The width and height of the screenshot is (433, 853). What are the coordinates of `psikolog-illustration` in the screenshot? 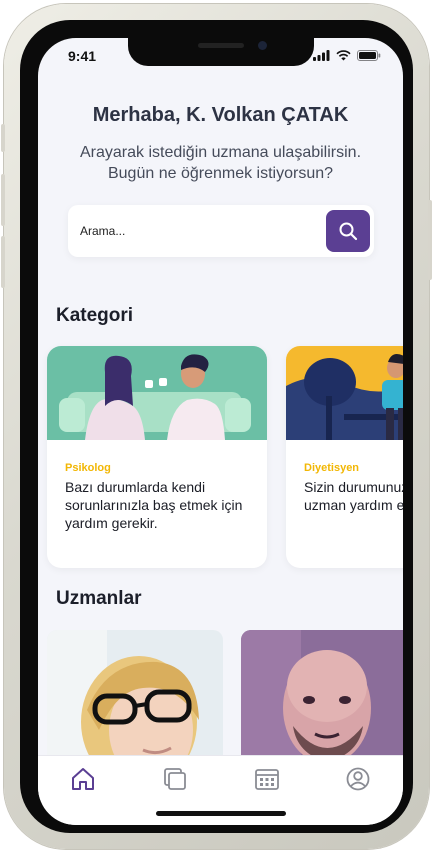 It's located at (157, 393).